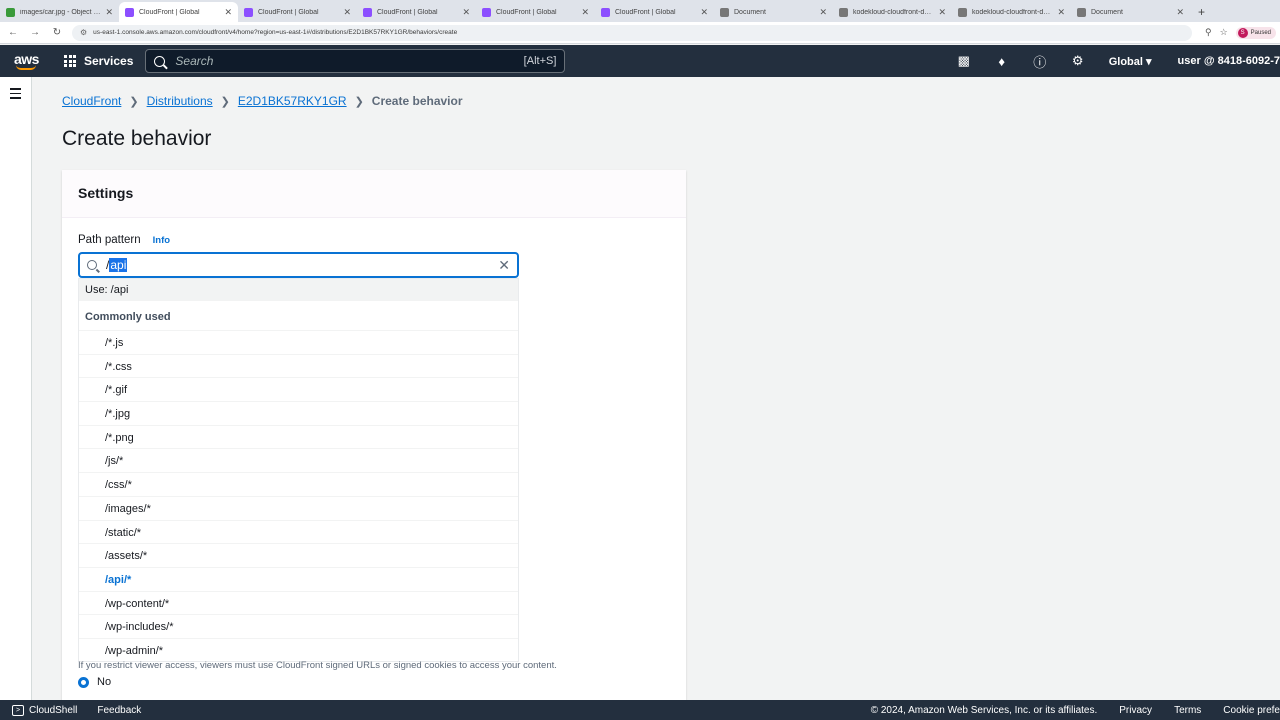  What do you see at coordinates (1224, 32) in the screenshot?
I see `bookmark-star-icon: ☆` at bounding box center [1224, 32].